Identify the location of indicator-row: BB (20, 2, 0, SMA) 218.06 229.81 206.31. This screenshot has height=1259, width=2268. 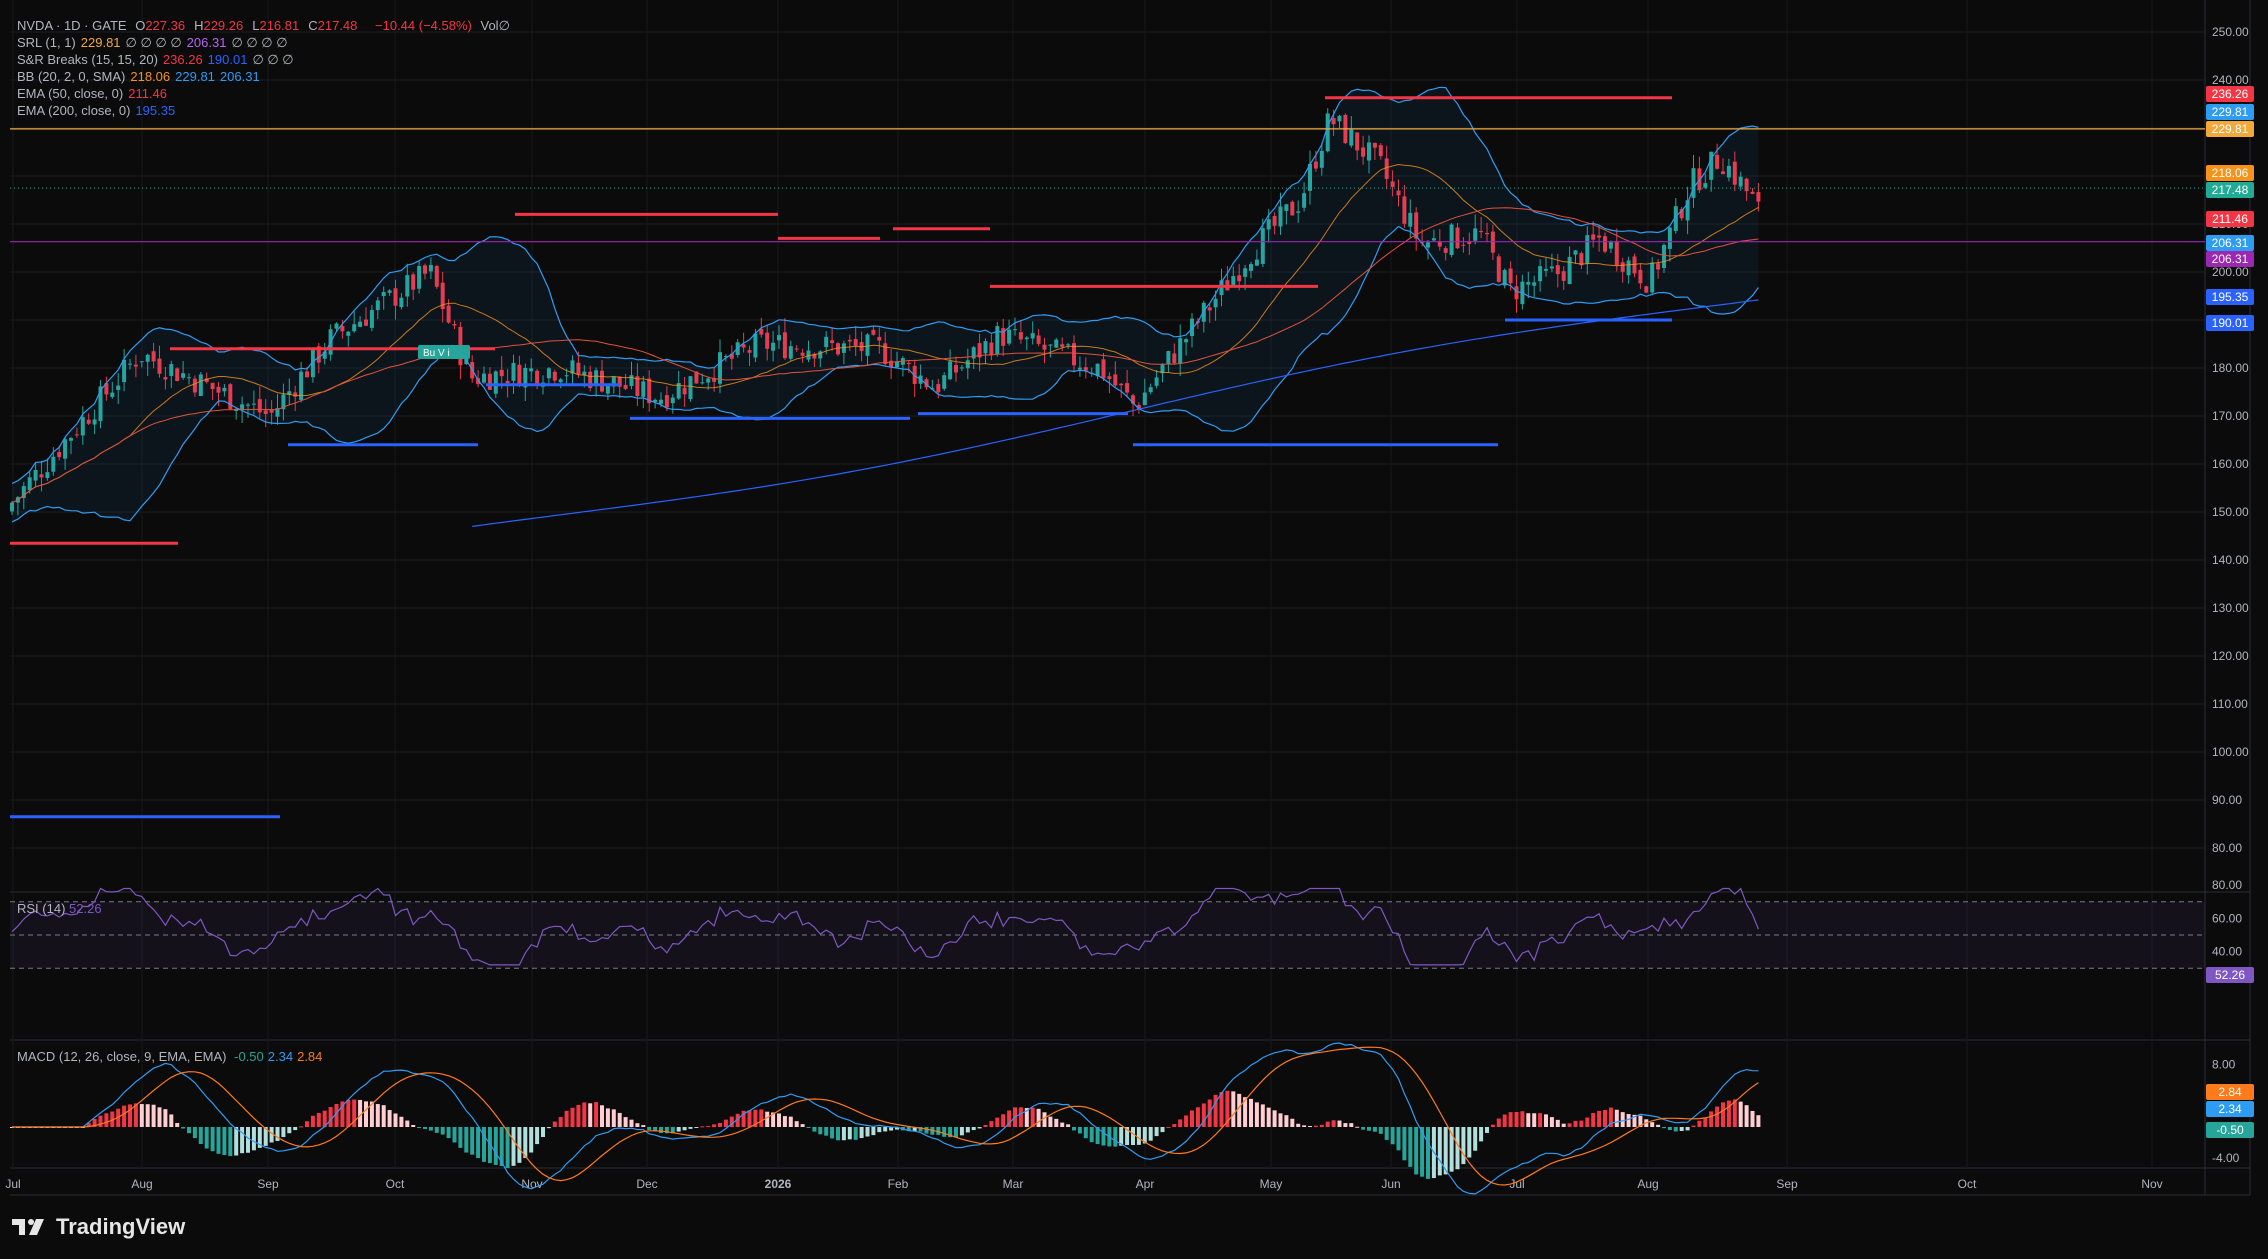
(158, 76).